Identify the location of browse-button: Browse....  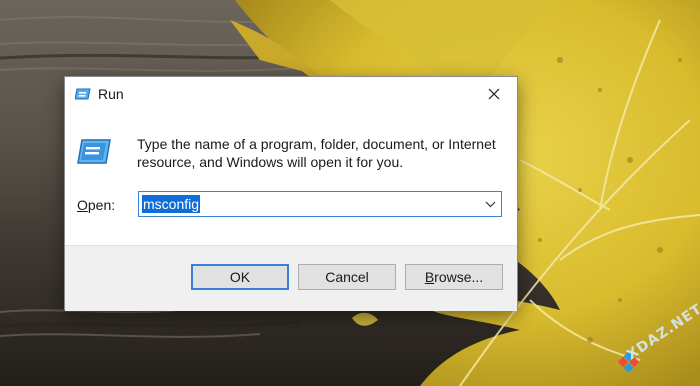
(454, 277).